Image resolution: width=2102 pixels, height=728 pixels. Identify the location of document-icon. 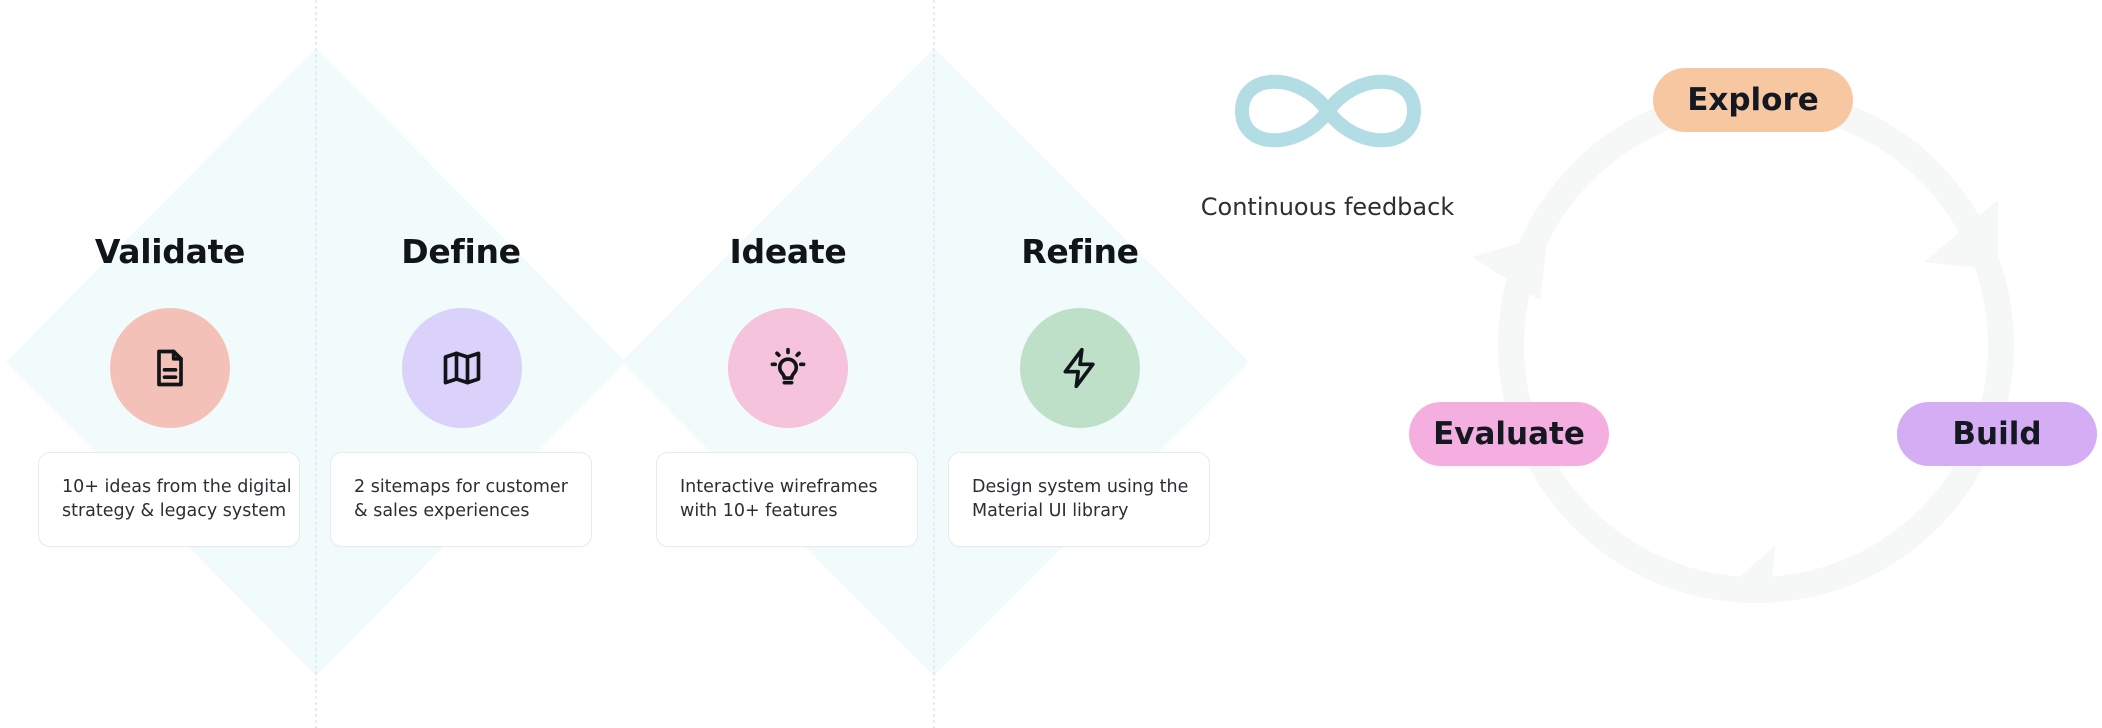
(170, 368).